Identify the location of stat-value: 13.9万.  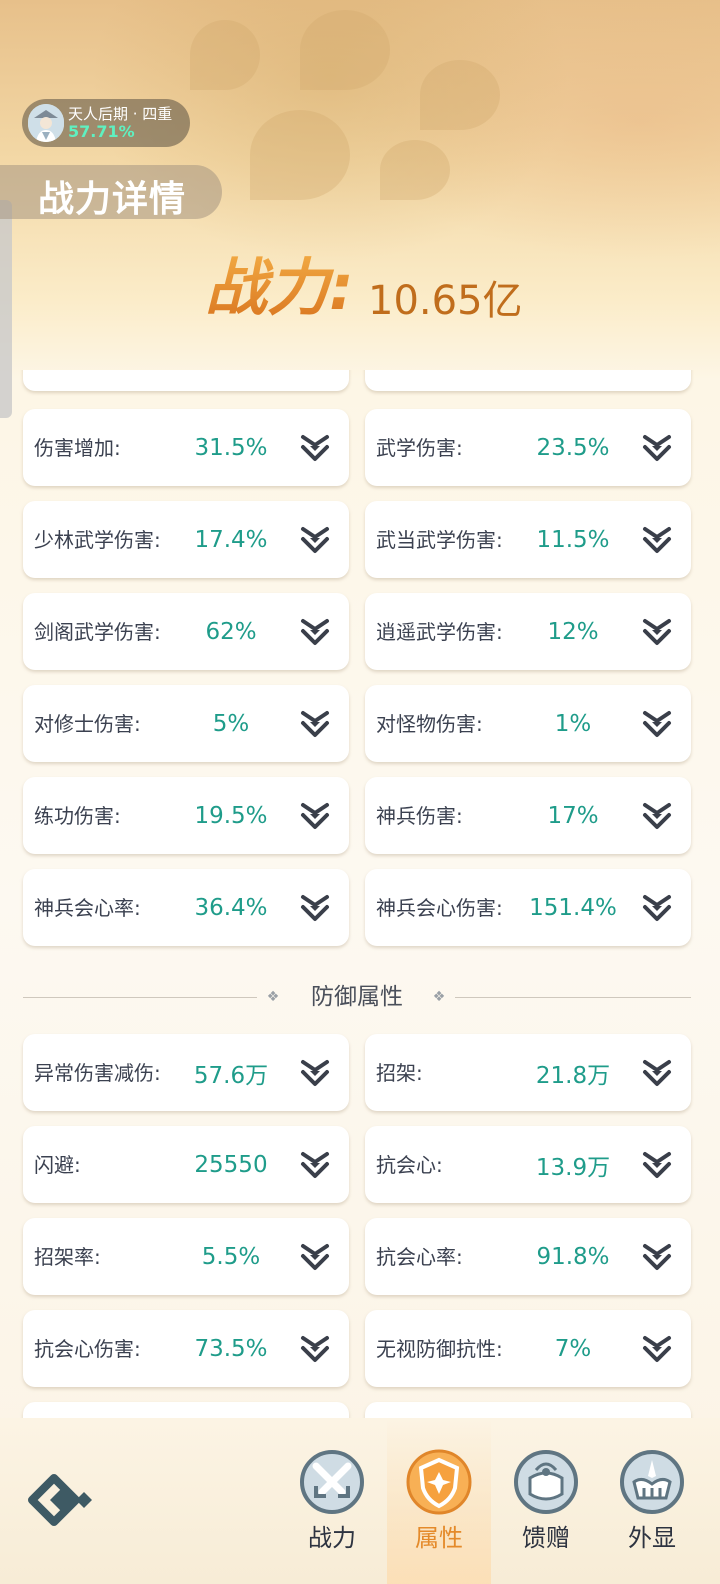
(573, 1167).